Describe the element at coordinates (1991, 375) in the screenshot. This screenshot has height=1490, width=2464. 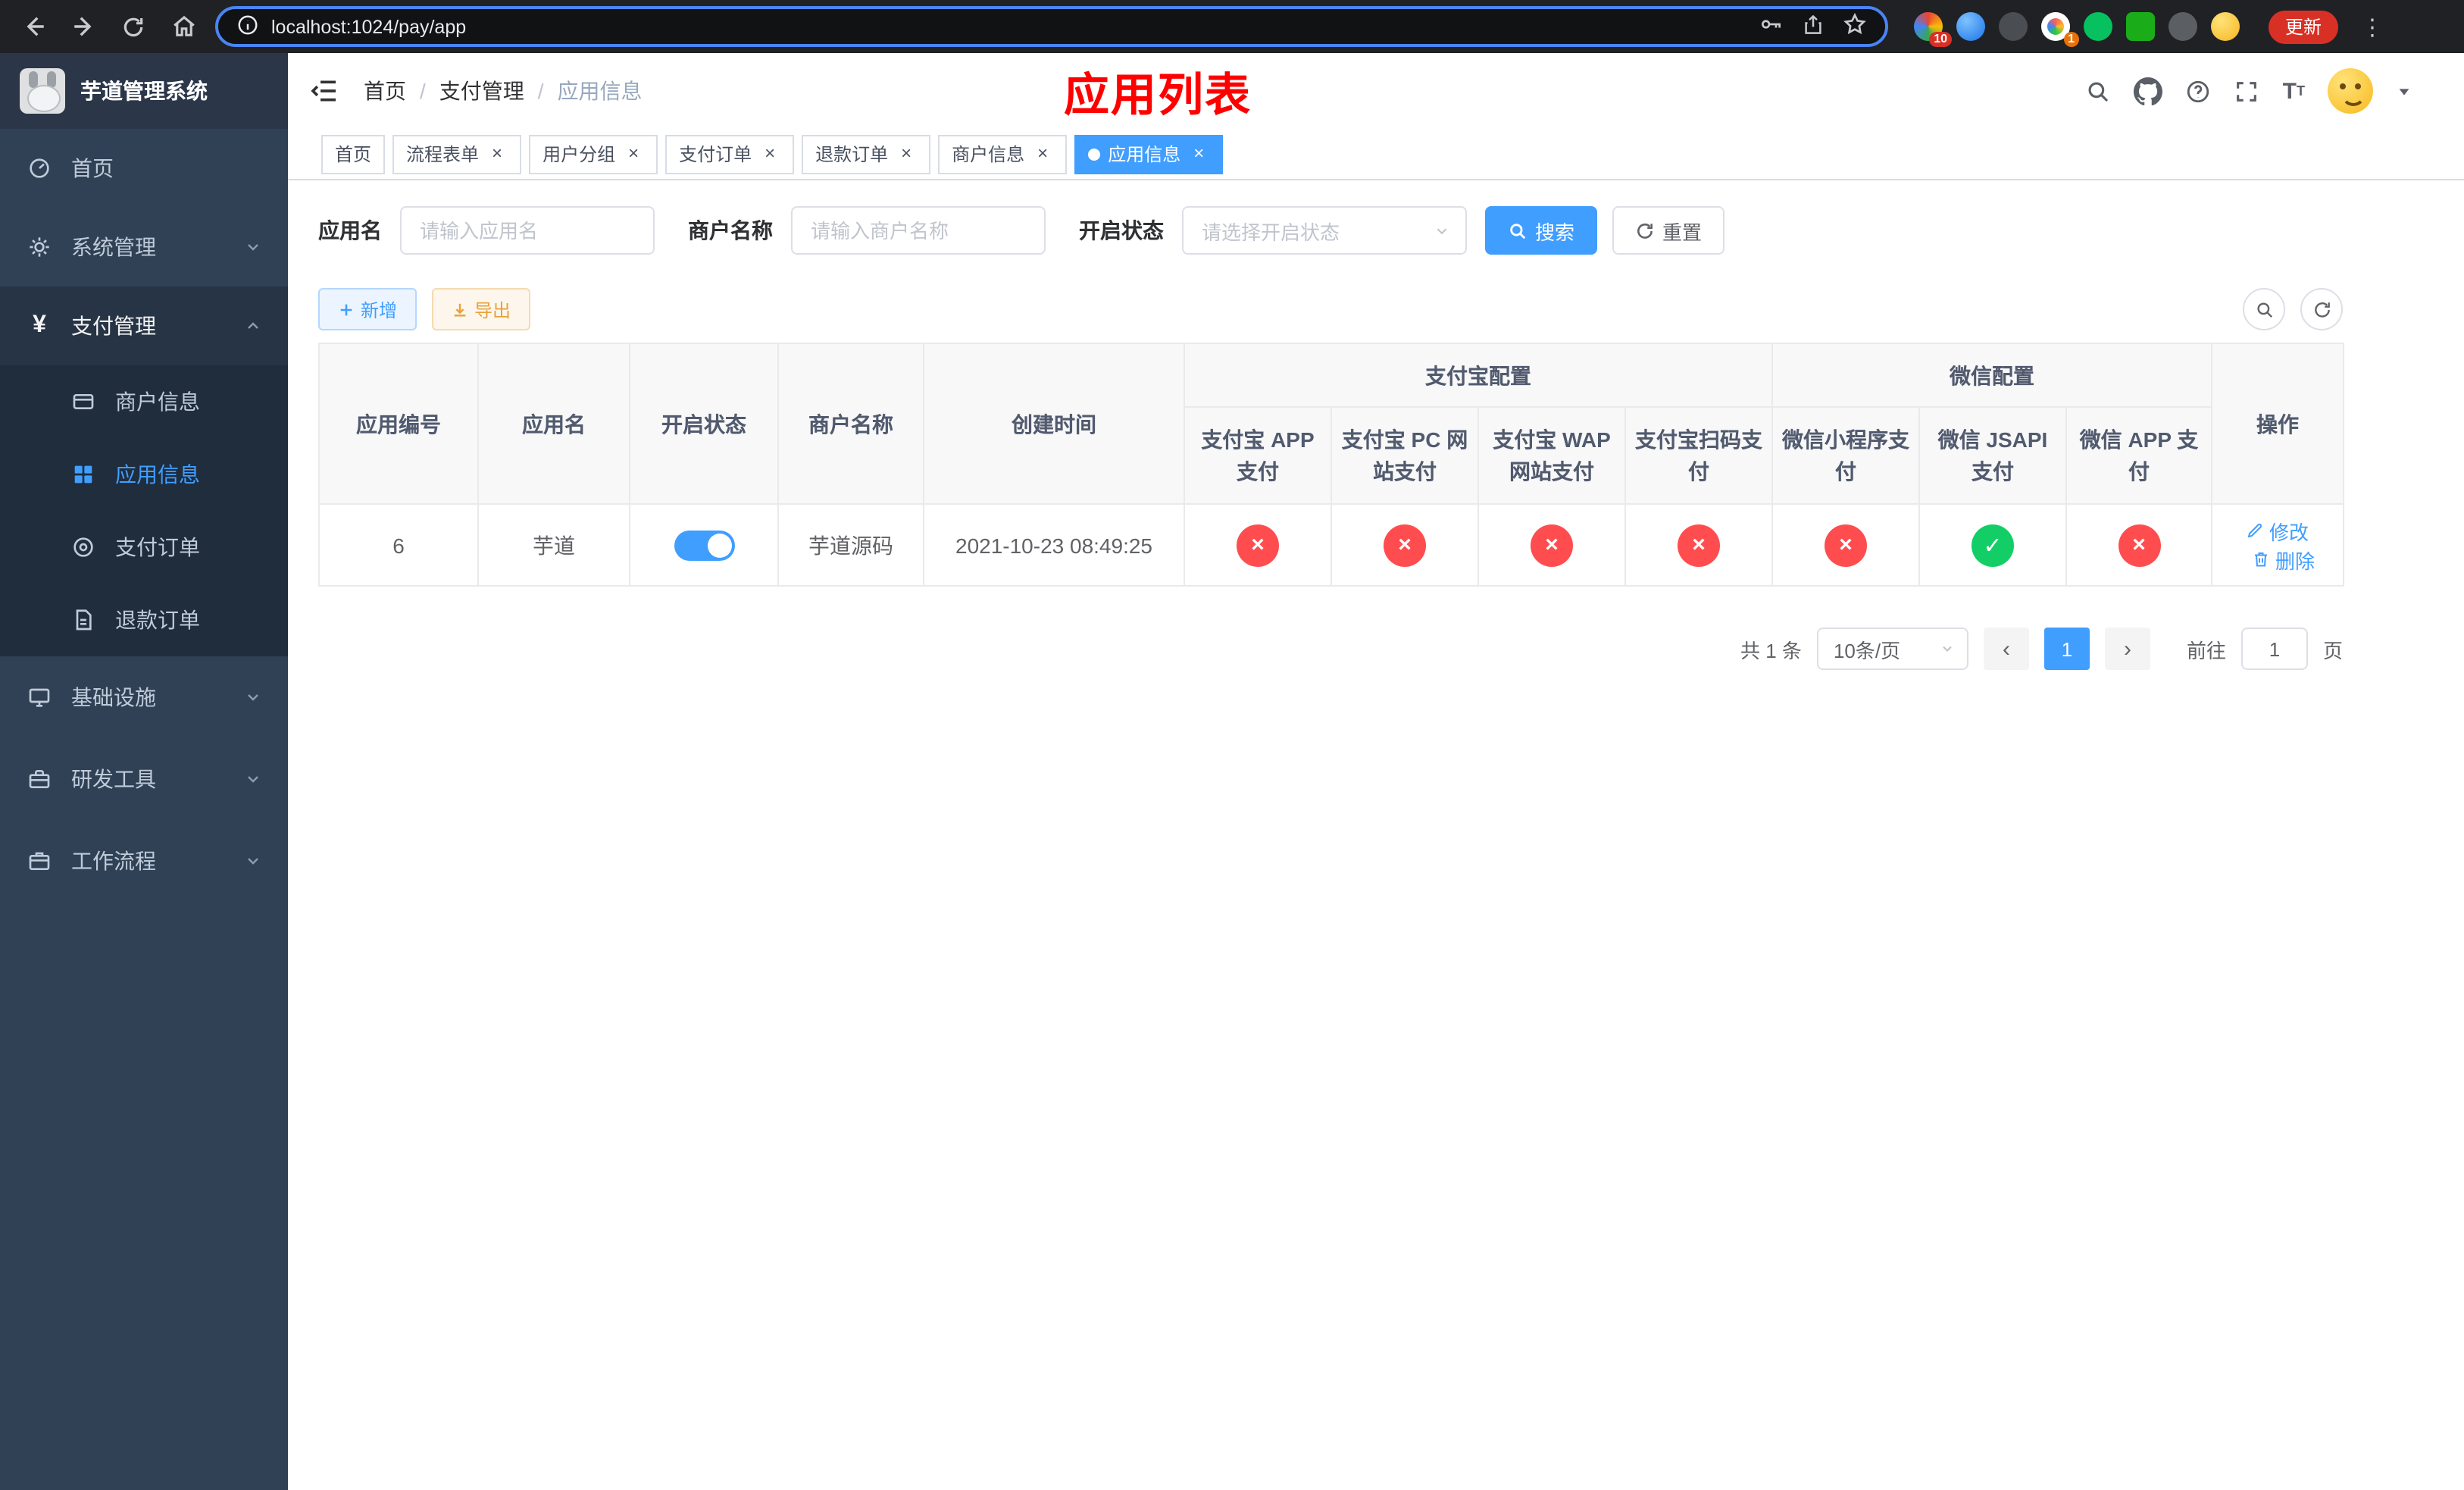
I see `col-group-wechat: 微信配置` at that location.